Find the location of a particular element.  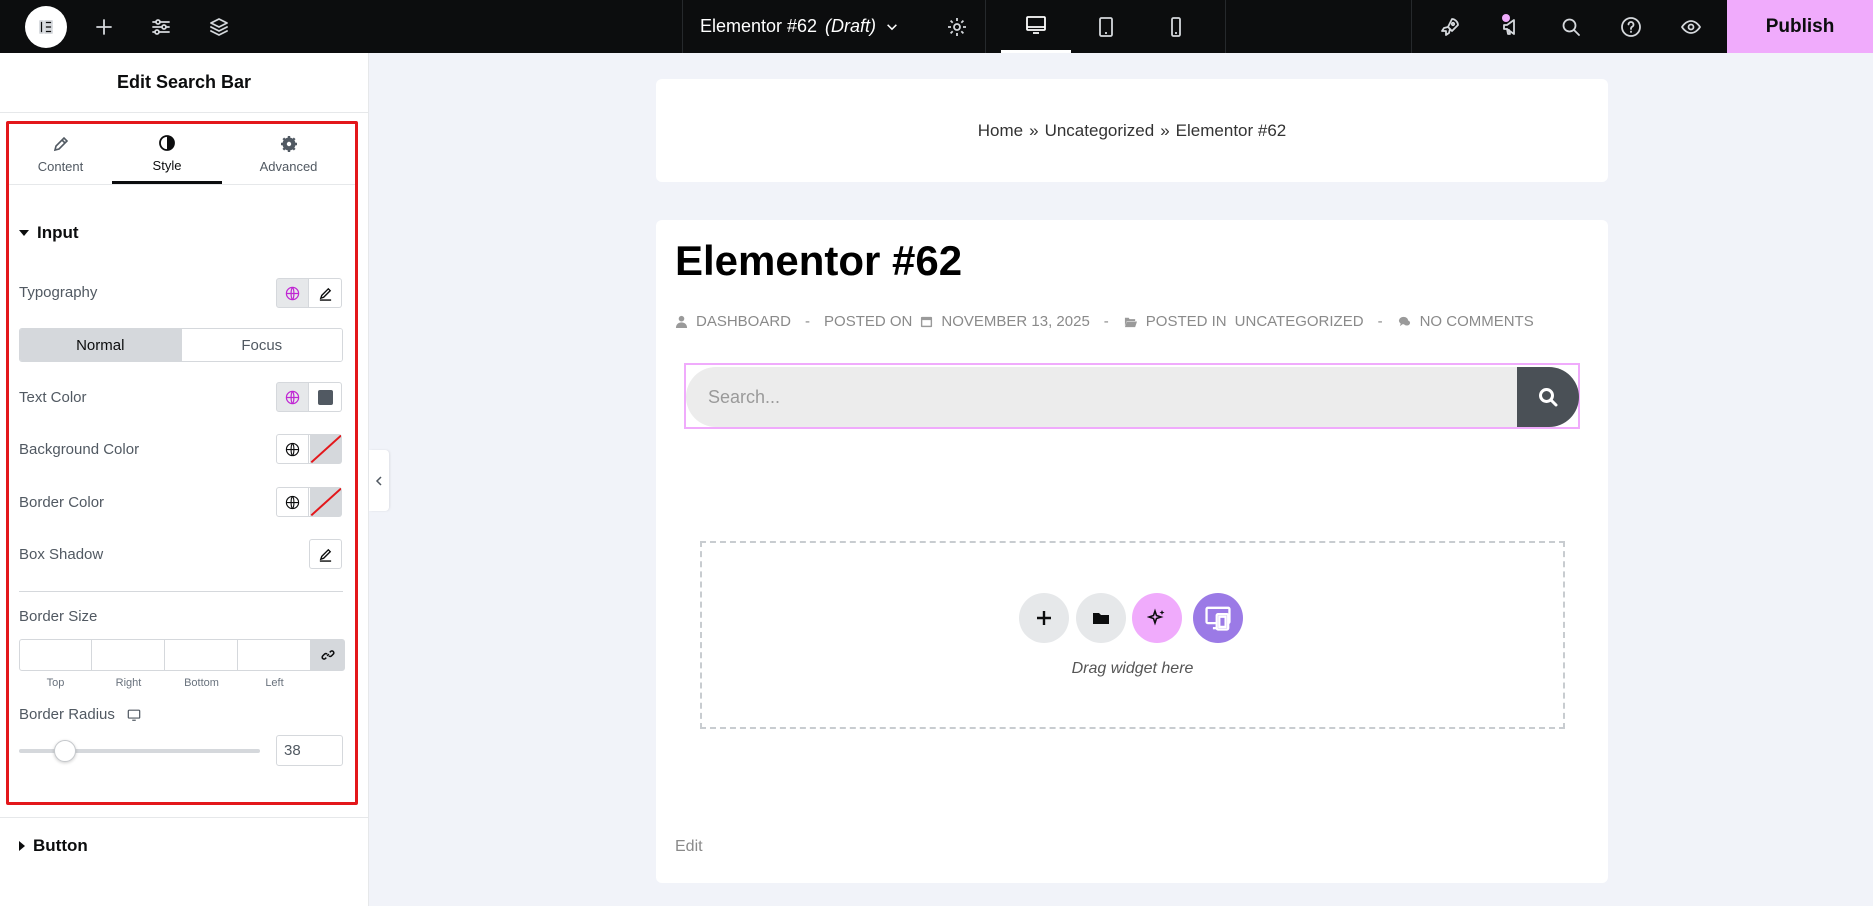

button-section-title: Button is located at coordinates (60, 845).